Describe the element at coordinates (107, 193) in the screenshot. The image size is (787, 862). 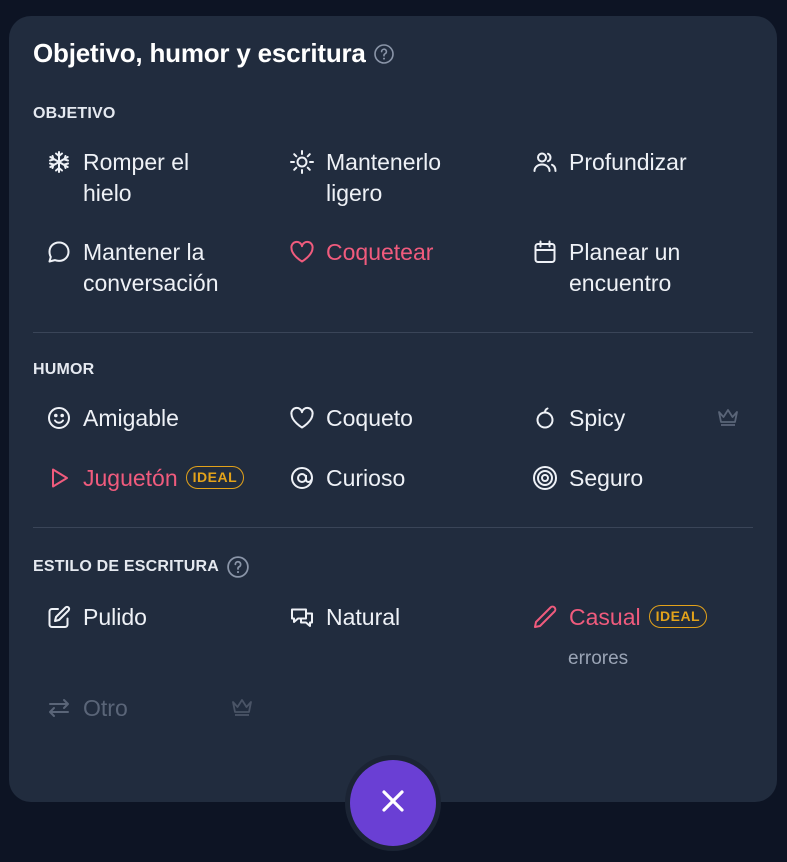
I see `option-label-line2: hielo` at that location.